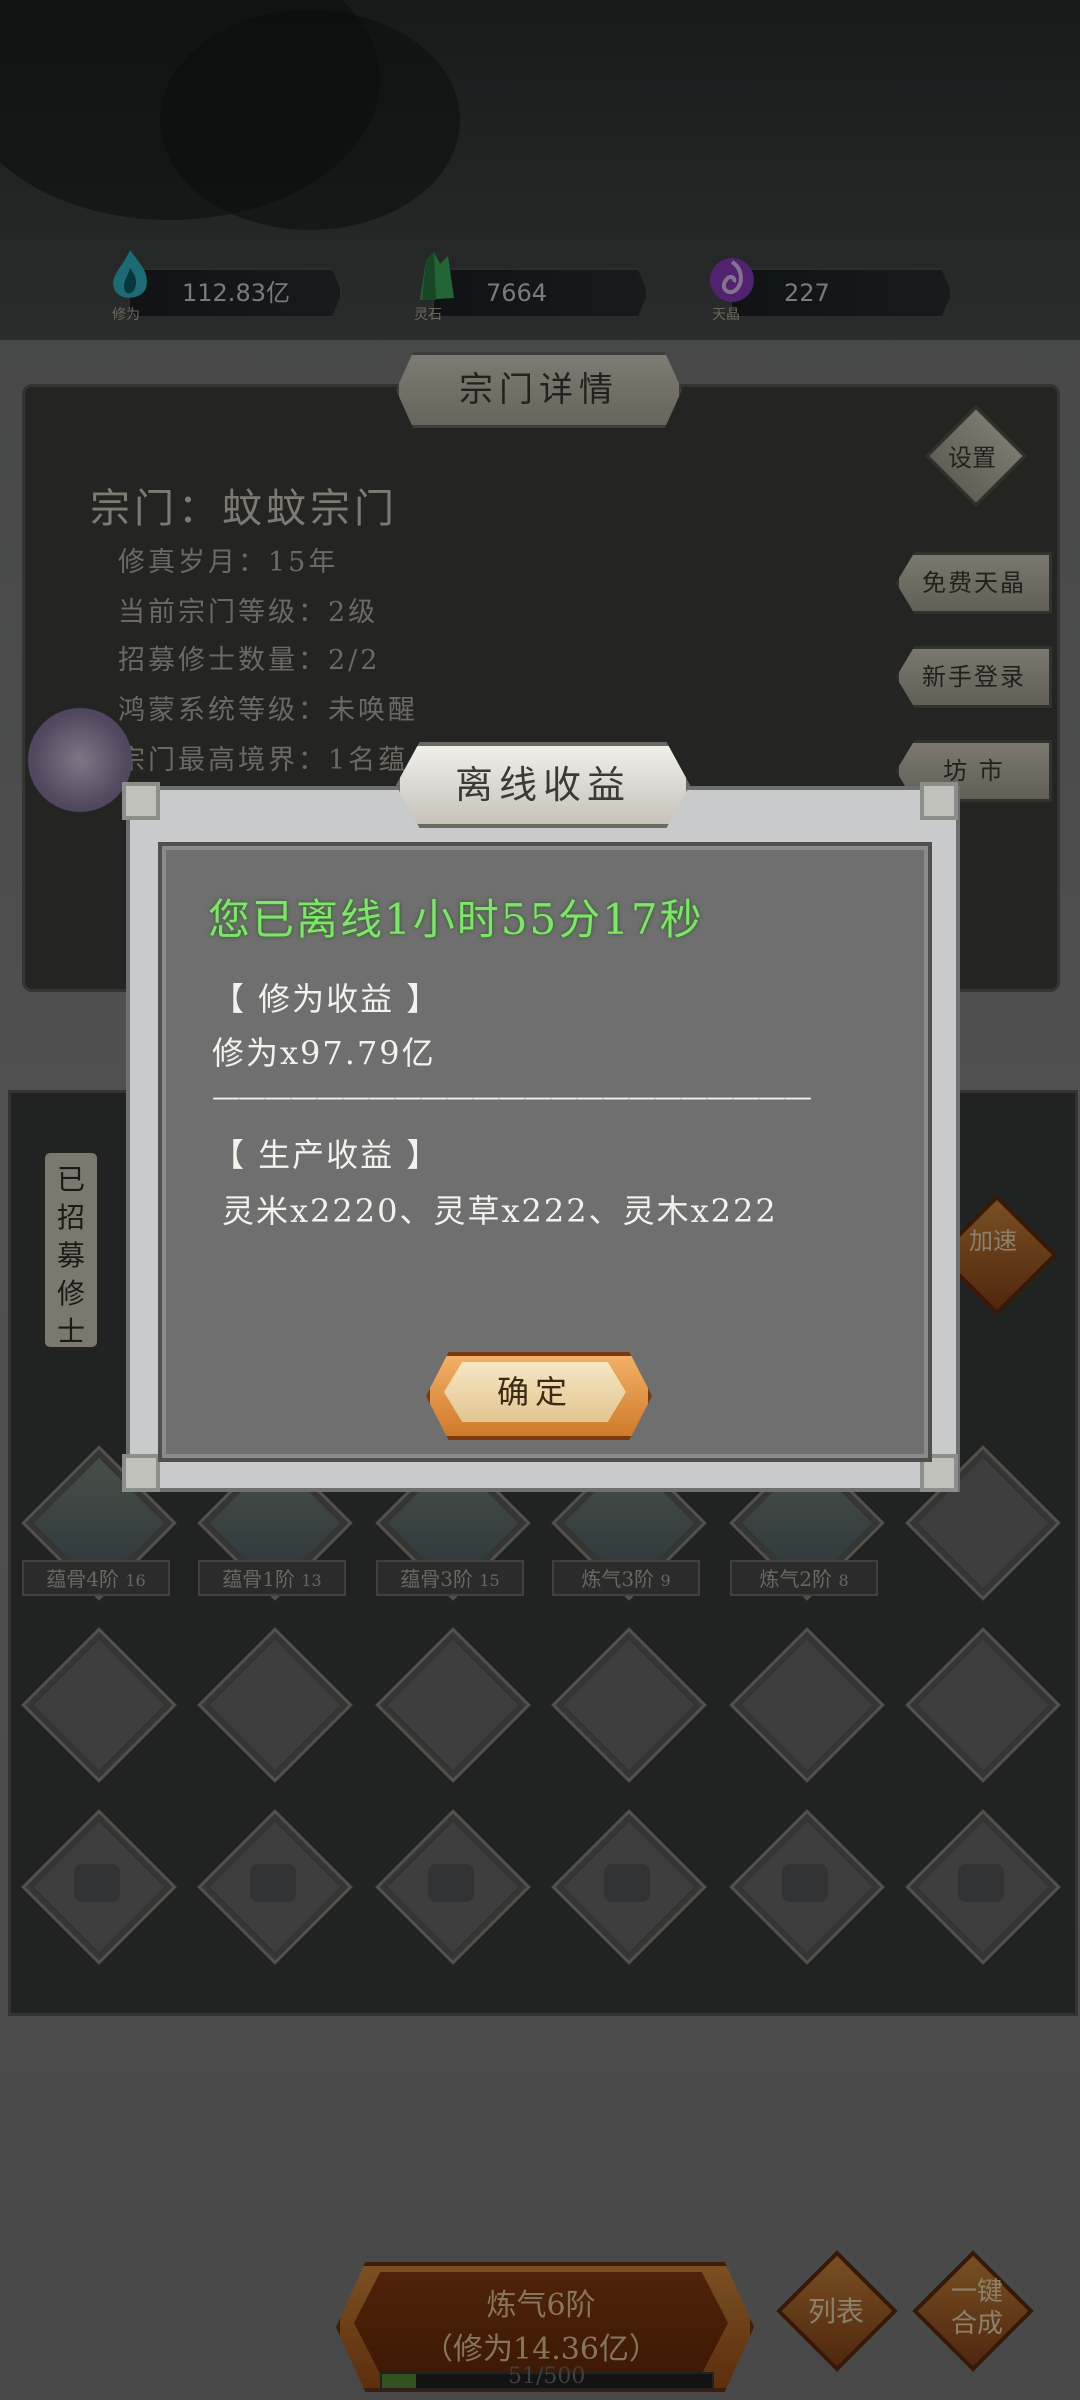 This screenshot has width=1080, height=2400. What do you see at coordinates (500, 1211) in the screenshot?
I see `production-rewards-value: 灵米x2220、灵草x222、灵木x222` at bounding box center [500, 1211].